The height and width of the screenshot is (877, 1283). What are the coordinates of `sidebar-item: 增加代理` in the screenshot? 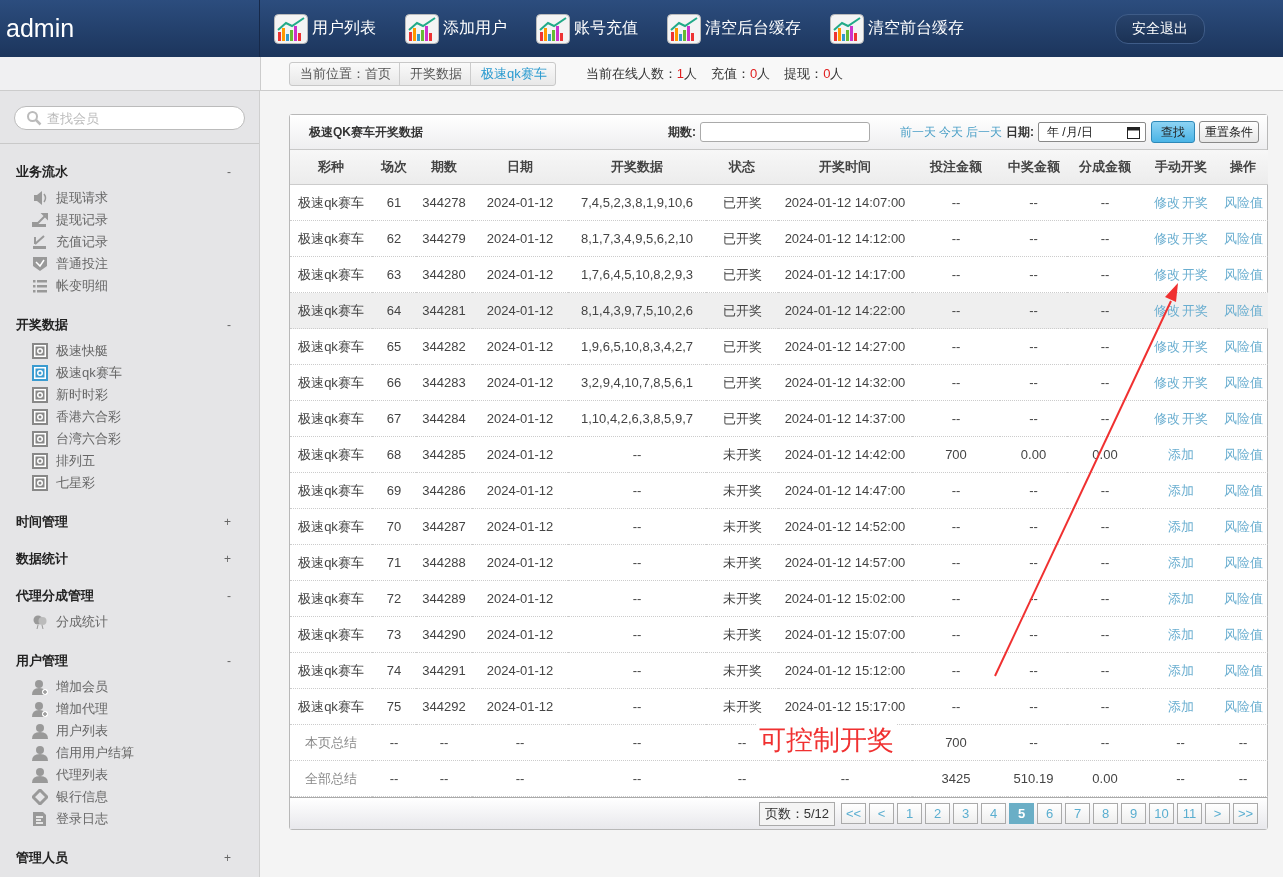 It's located at (145, 709).